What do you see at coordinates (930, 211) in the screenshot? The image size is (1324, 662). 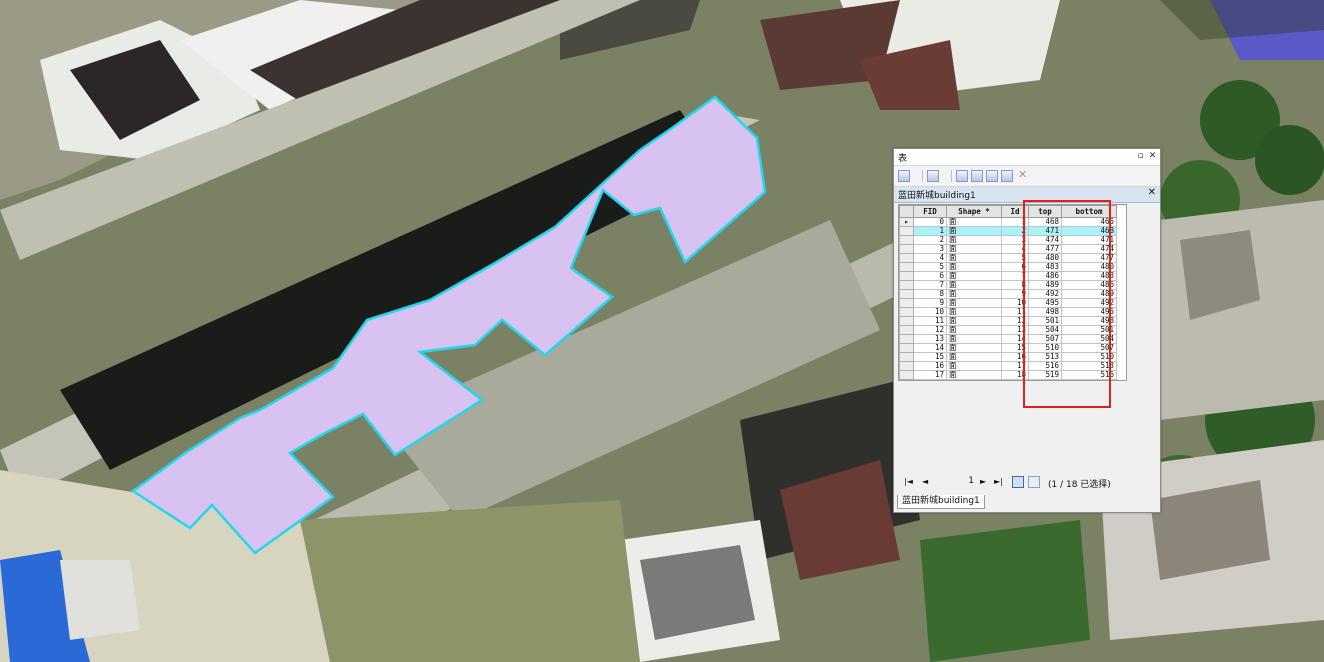 I see `col-fid: FID` at bounding box center [930, 211].